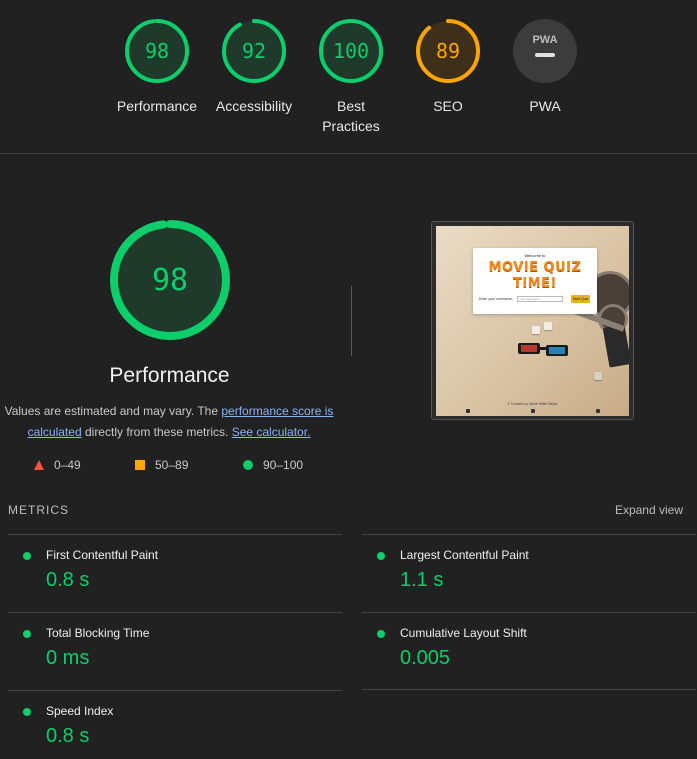 This screenshot has width=697, height=759. I want to click on vertical-divider, so click(351, 321).